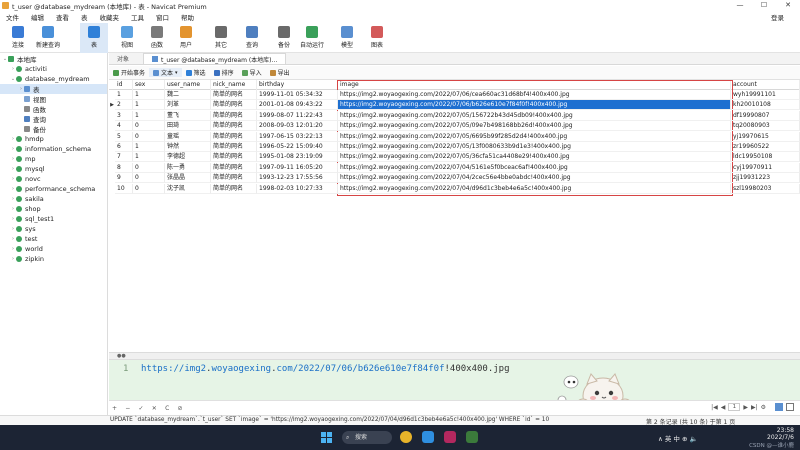  What do you see at coordinates (53, 189) in the screenshot?
I see `tree-item: › performance_schema` at bounding box center [53, 189].